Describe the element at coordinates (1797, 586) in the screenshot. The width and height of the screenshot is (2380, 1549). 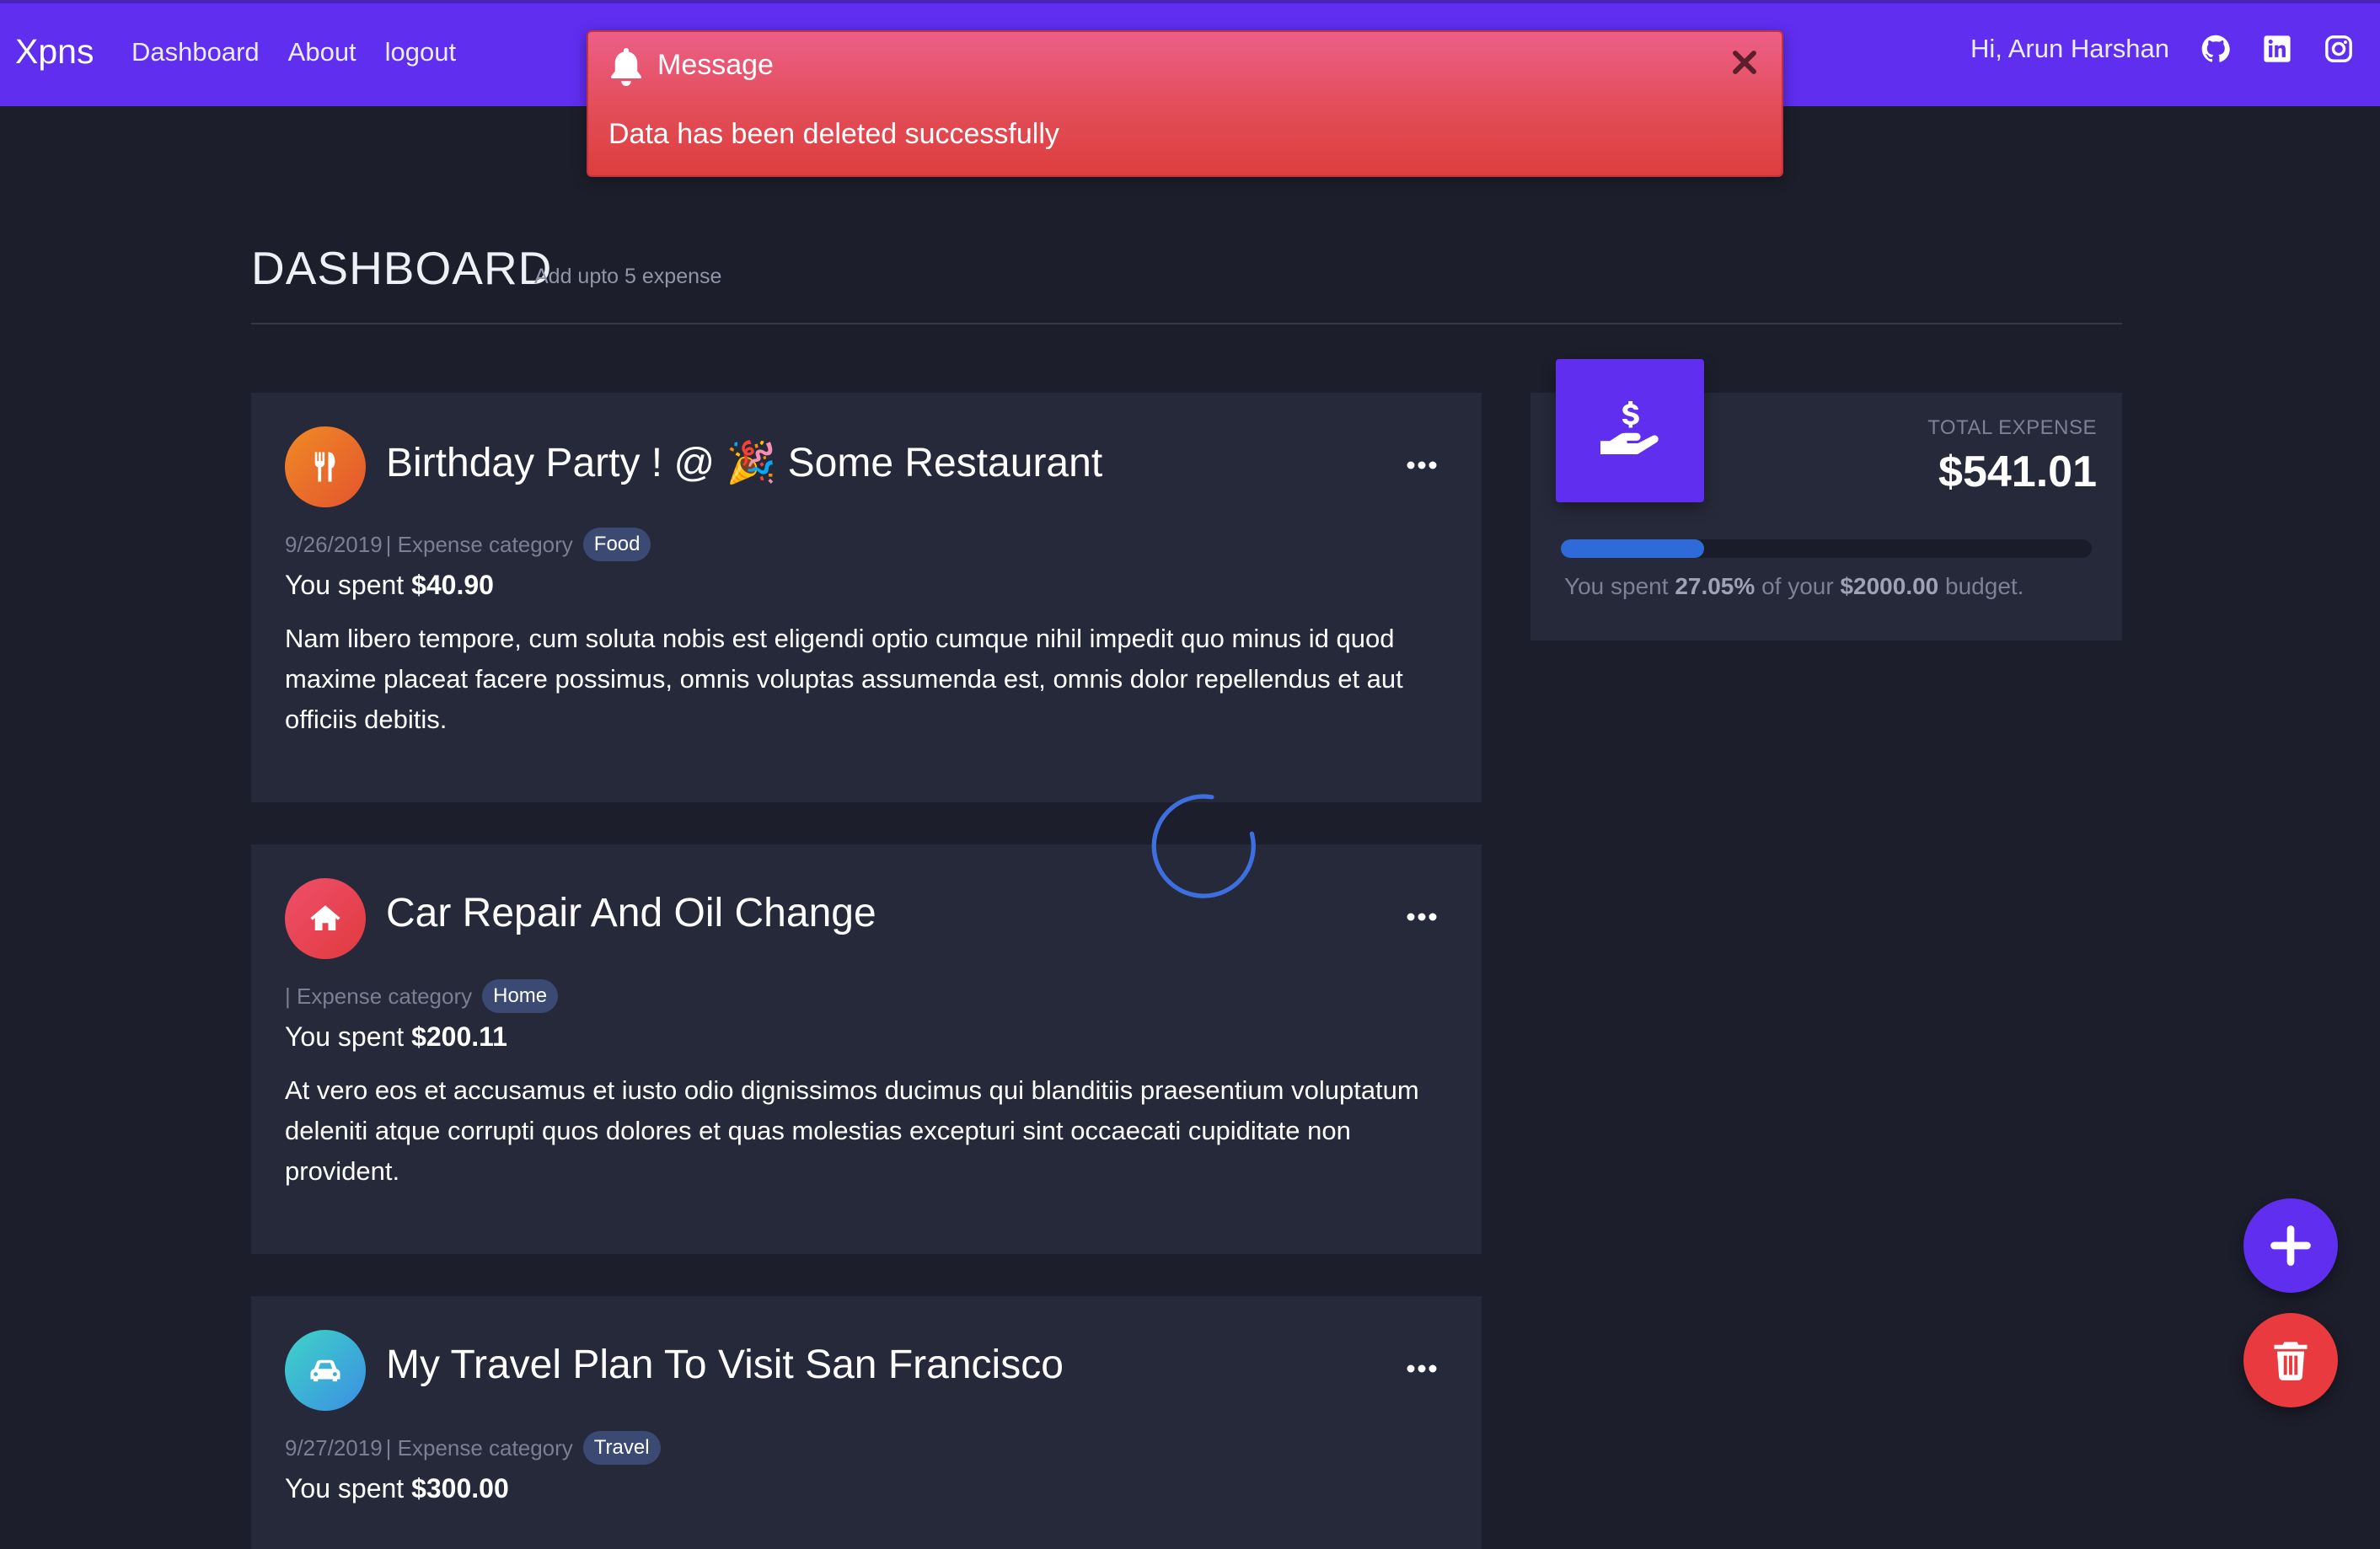
I see `budget-middle: of your` at that location.